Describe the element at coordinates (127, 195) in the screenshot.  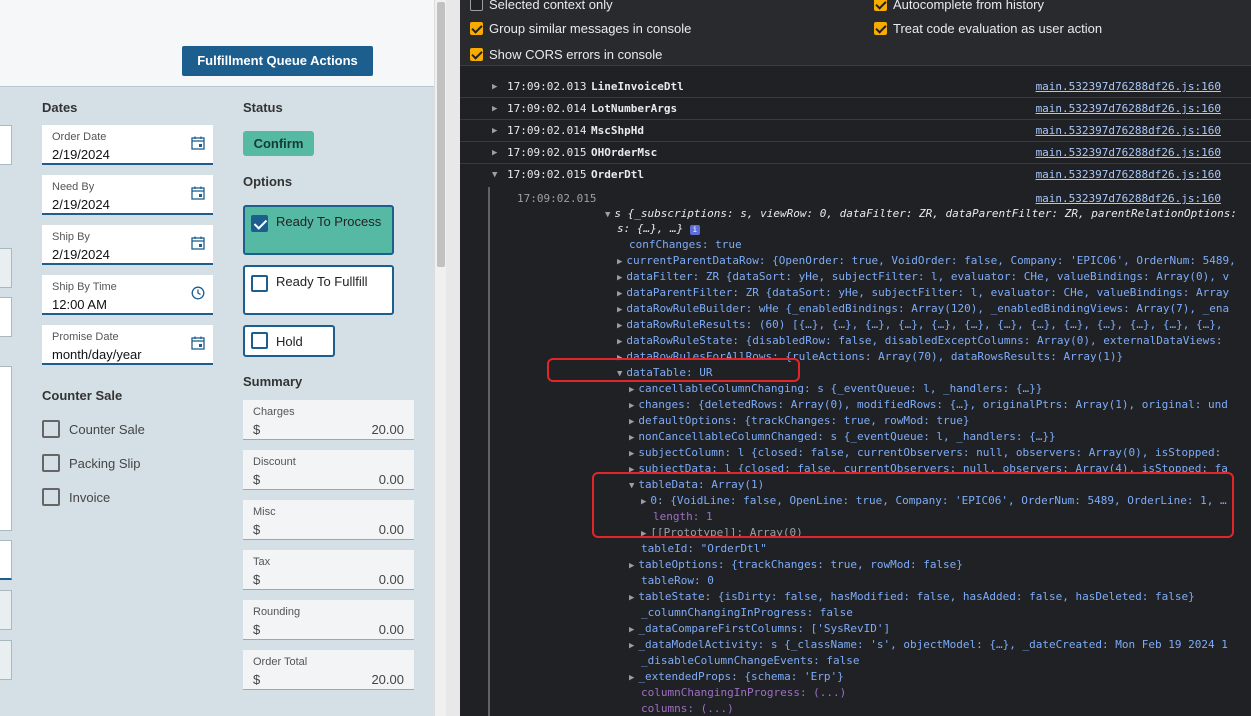
I see `need-by-field: Need By 2/19/2024` at that location.